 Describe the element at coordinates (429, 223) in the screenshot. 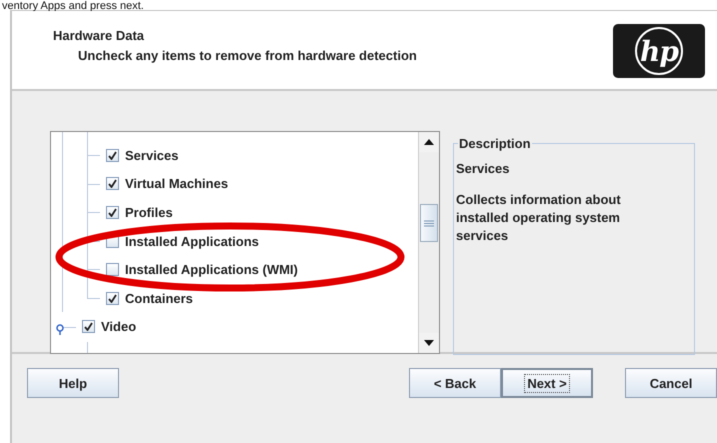

I see `scroll-thumb` at that location.